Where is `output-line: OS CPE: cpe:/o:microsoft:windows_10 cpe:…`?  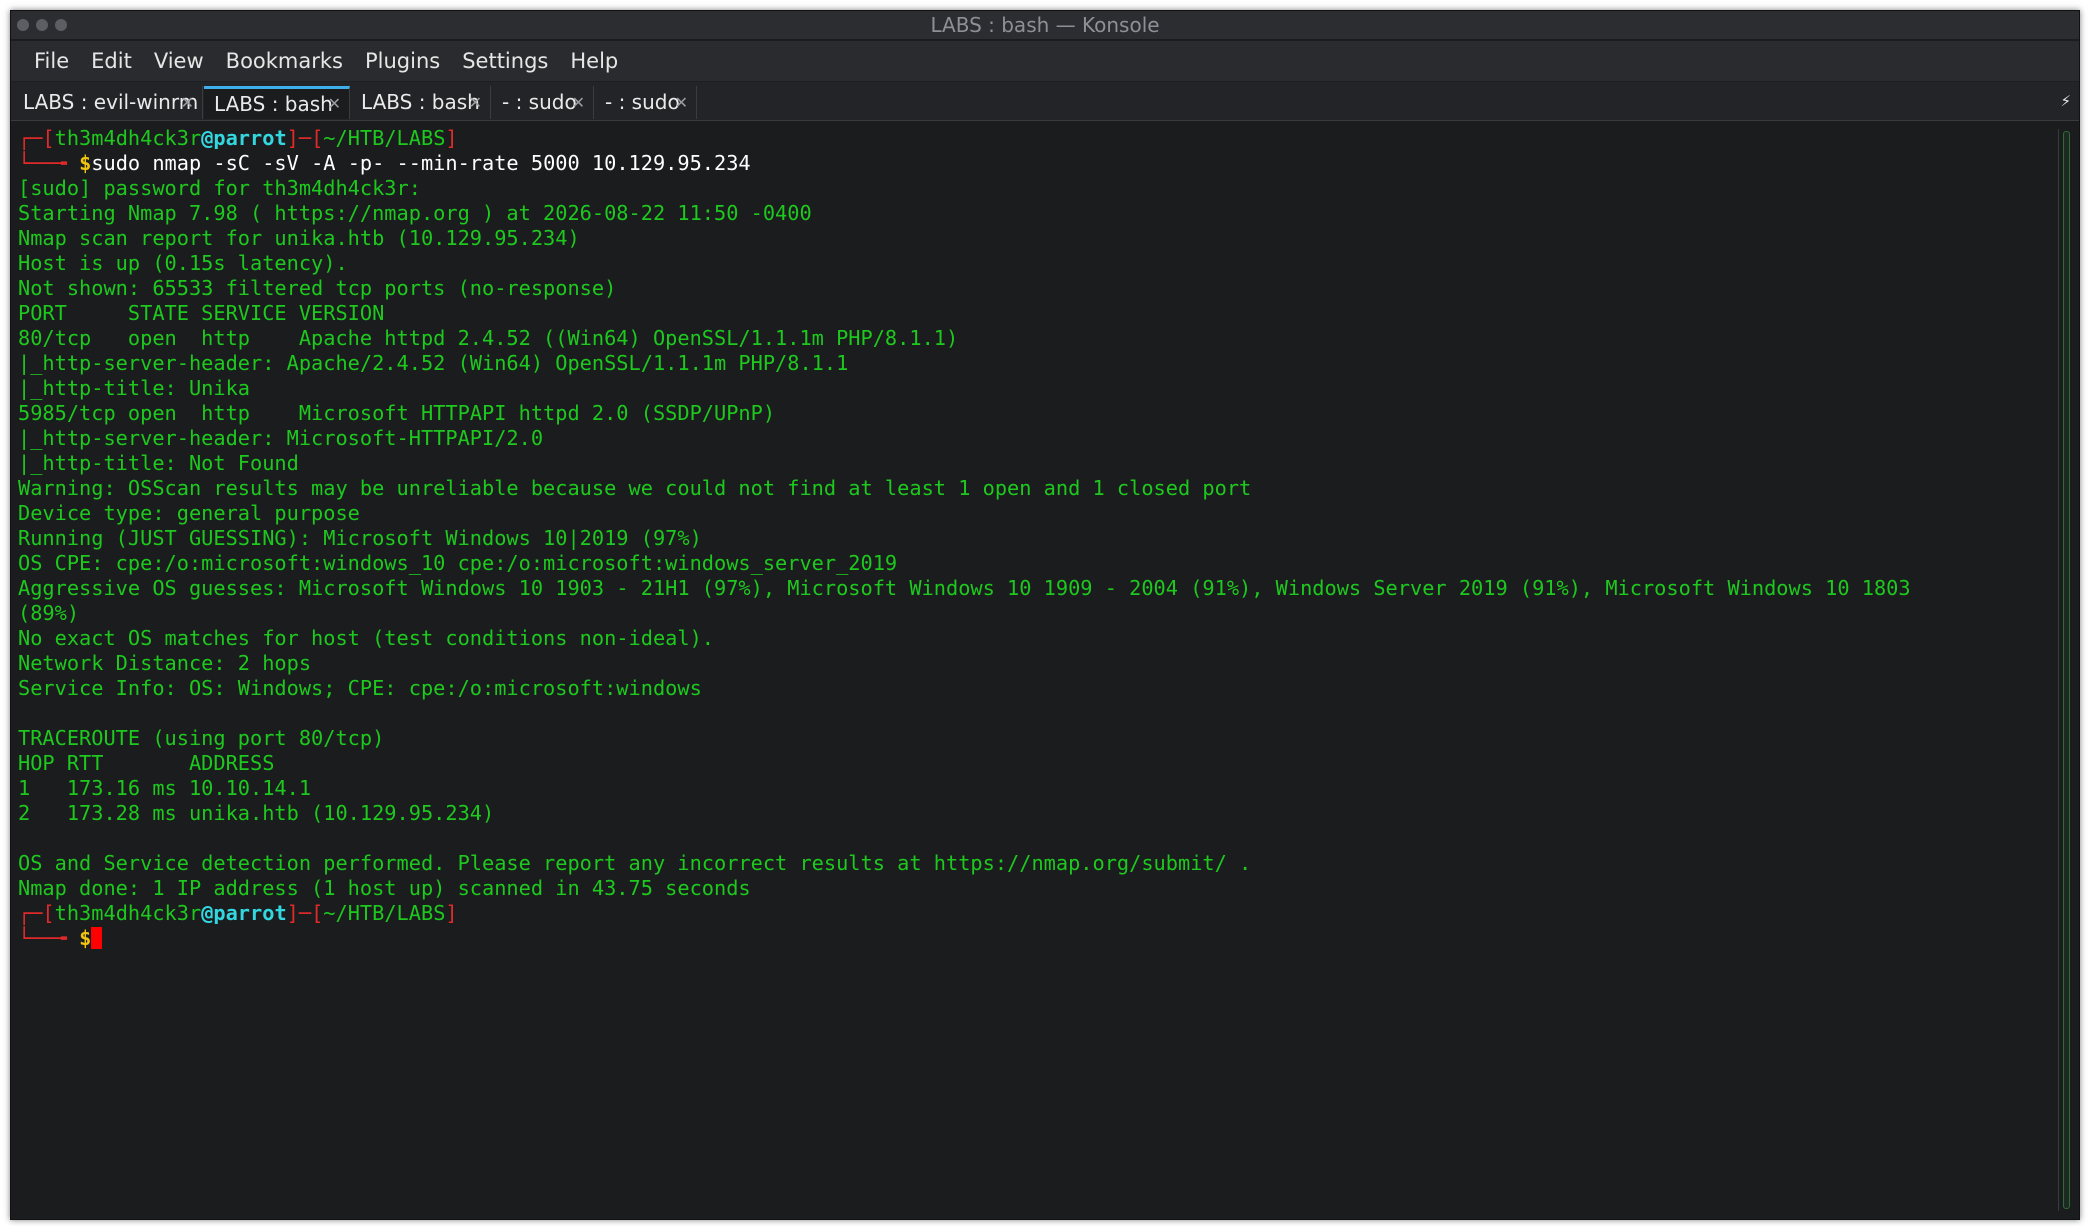
output-line: OS CPE: cpe:/o:microsoft:windows_10 cpe:… is located at coordinates (458, 563).